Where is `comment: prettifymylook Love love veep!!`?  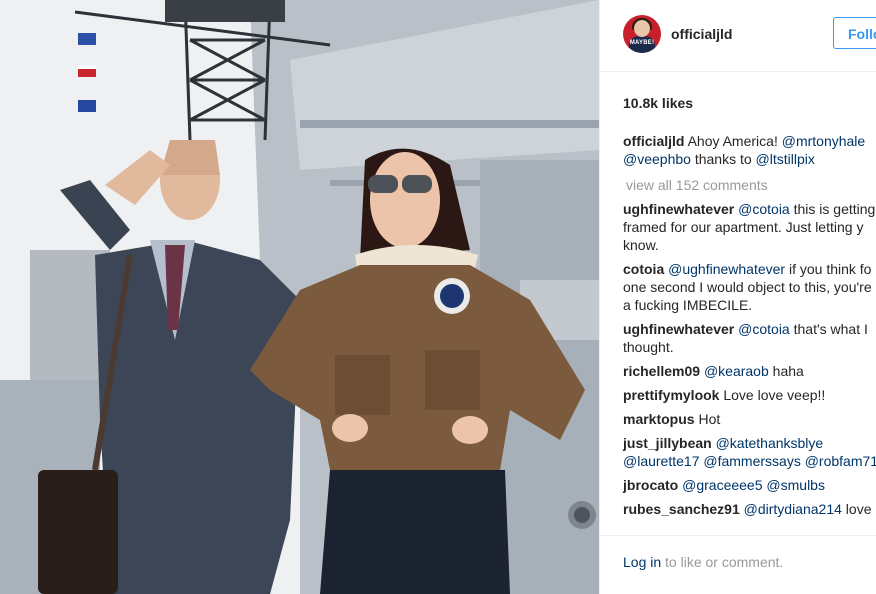 comment: prettifymylook Love love veep!! is located at coordinates (749, 395).